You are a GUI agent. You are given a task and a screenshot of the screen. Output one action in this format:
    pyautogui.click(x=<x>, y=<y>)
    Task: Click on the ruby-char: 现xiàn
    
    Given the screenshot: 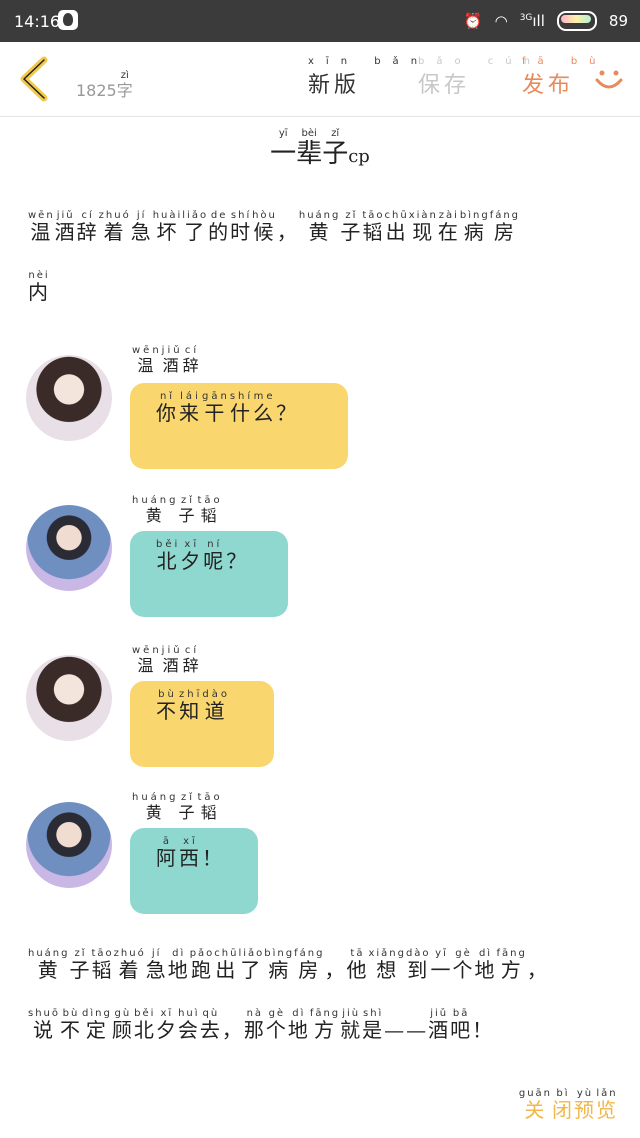 What is the action you would take?
    pyautogui.click(x=423, y=227)
    